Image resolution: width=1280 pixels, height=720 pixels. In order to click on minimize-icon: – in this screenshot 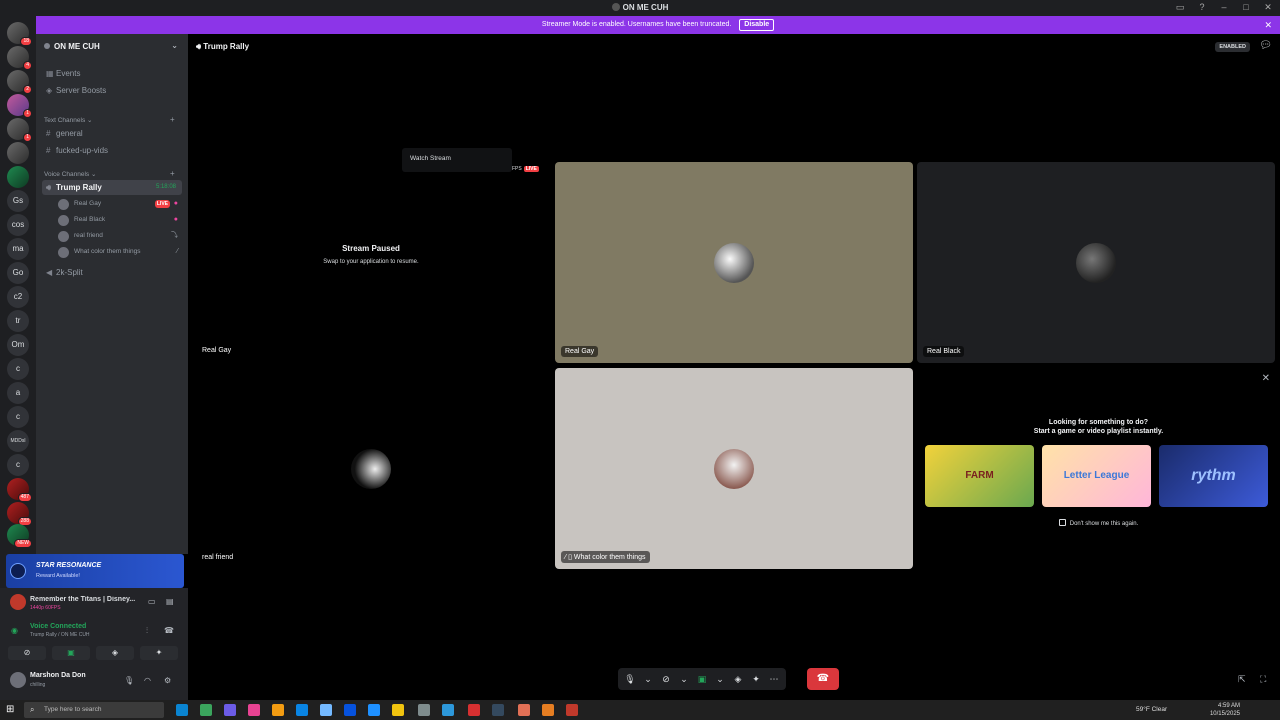, I will do `click(1224, 7)`.